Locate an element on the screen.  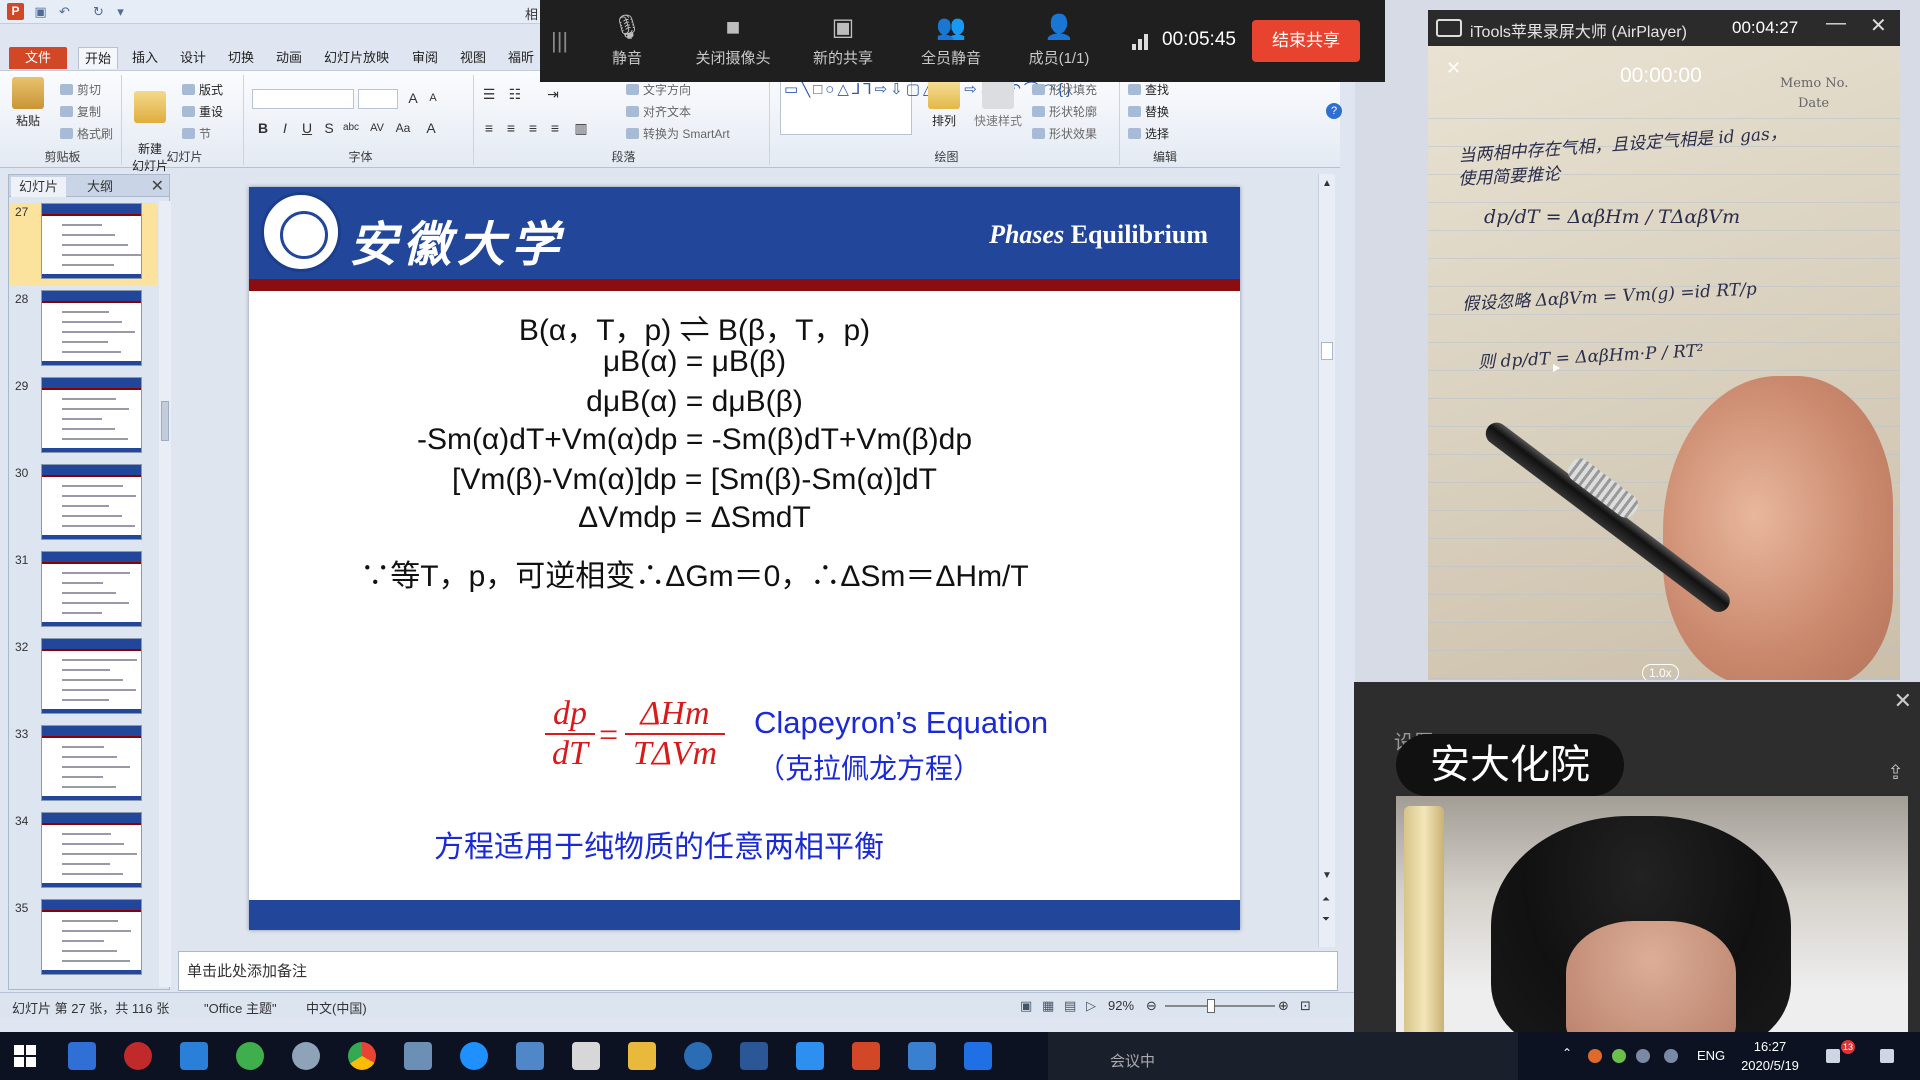
reading-view-icon: ▤ is located at coordinates (1070, 1006).